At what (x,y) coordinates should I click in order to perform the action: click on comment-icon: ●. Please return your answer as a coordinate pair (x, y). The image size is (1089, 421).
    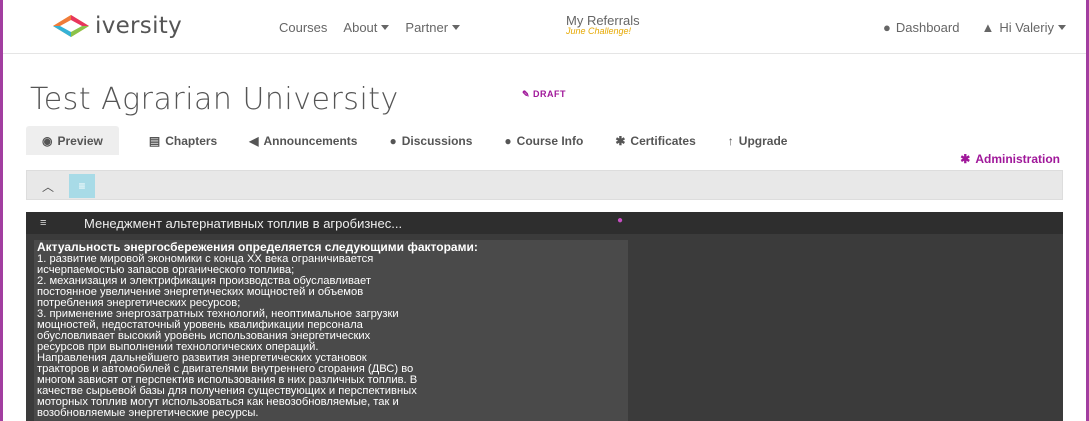
    Looking at the image, I should click on (393, 140).